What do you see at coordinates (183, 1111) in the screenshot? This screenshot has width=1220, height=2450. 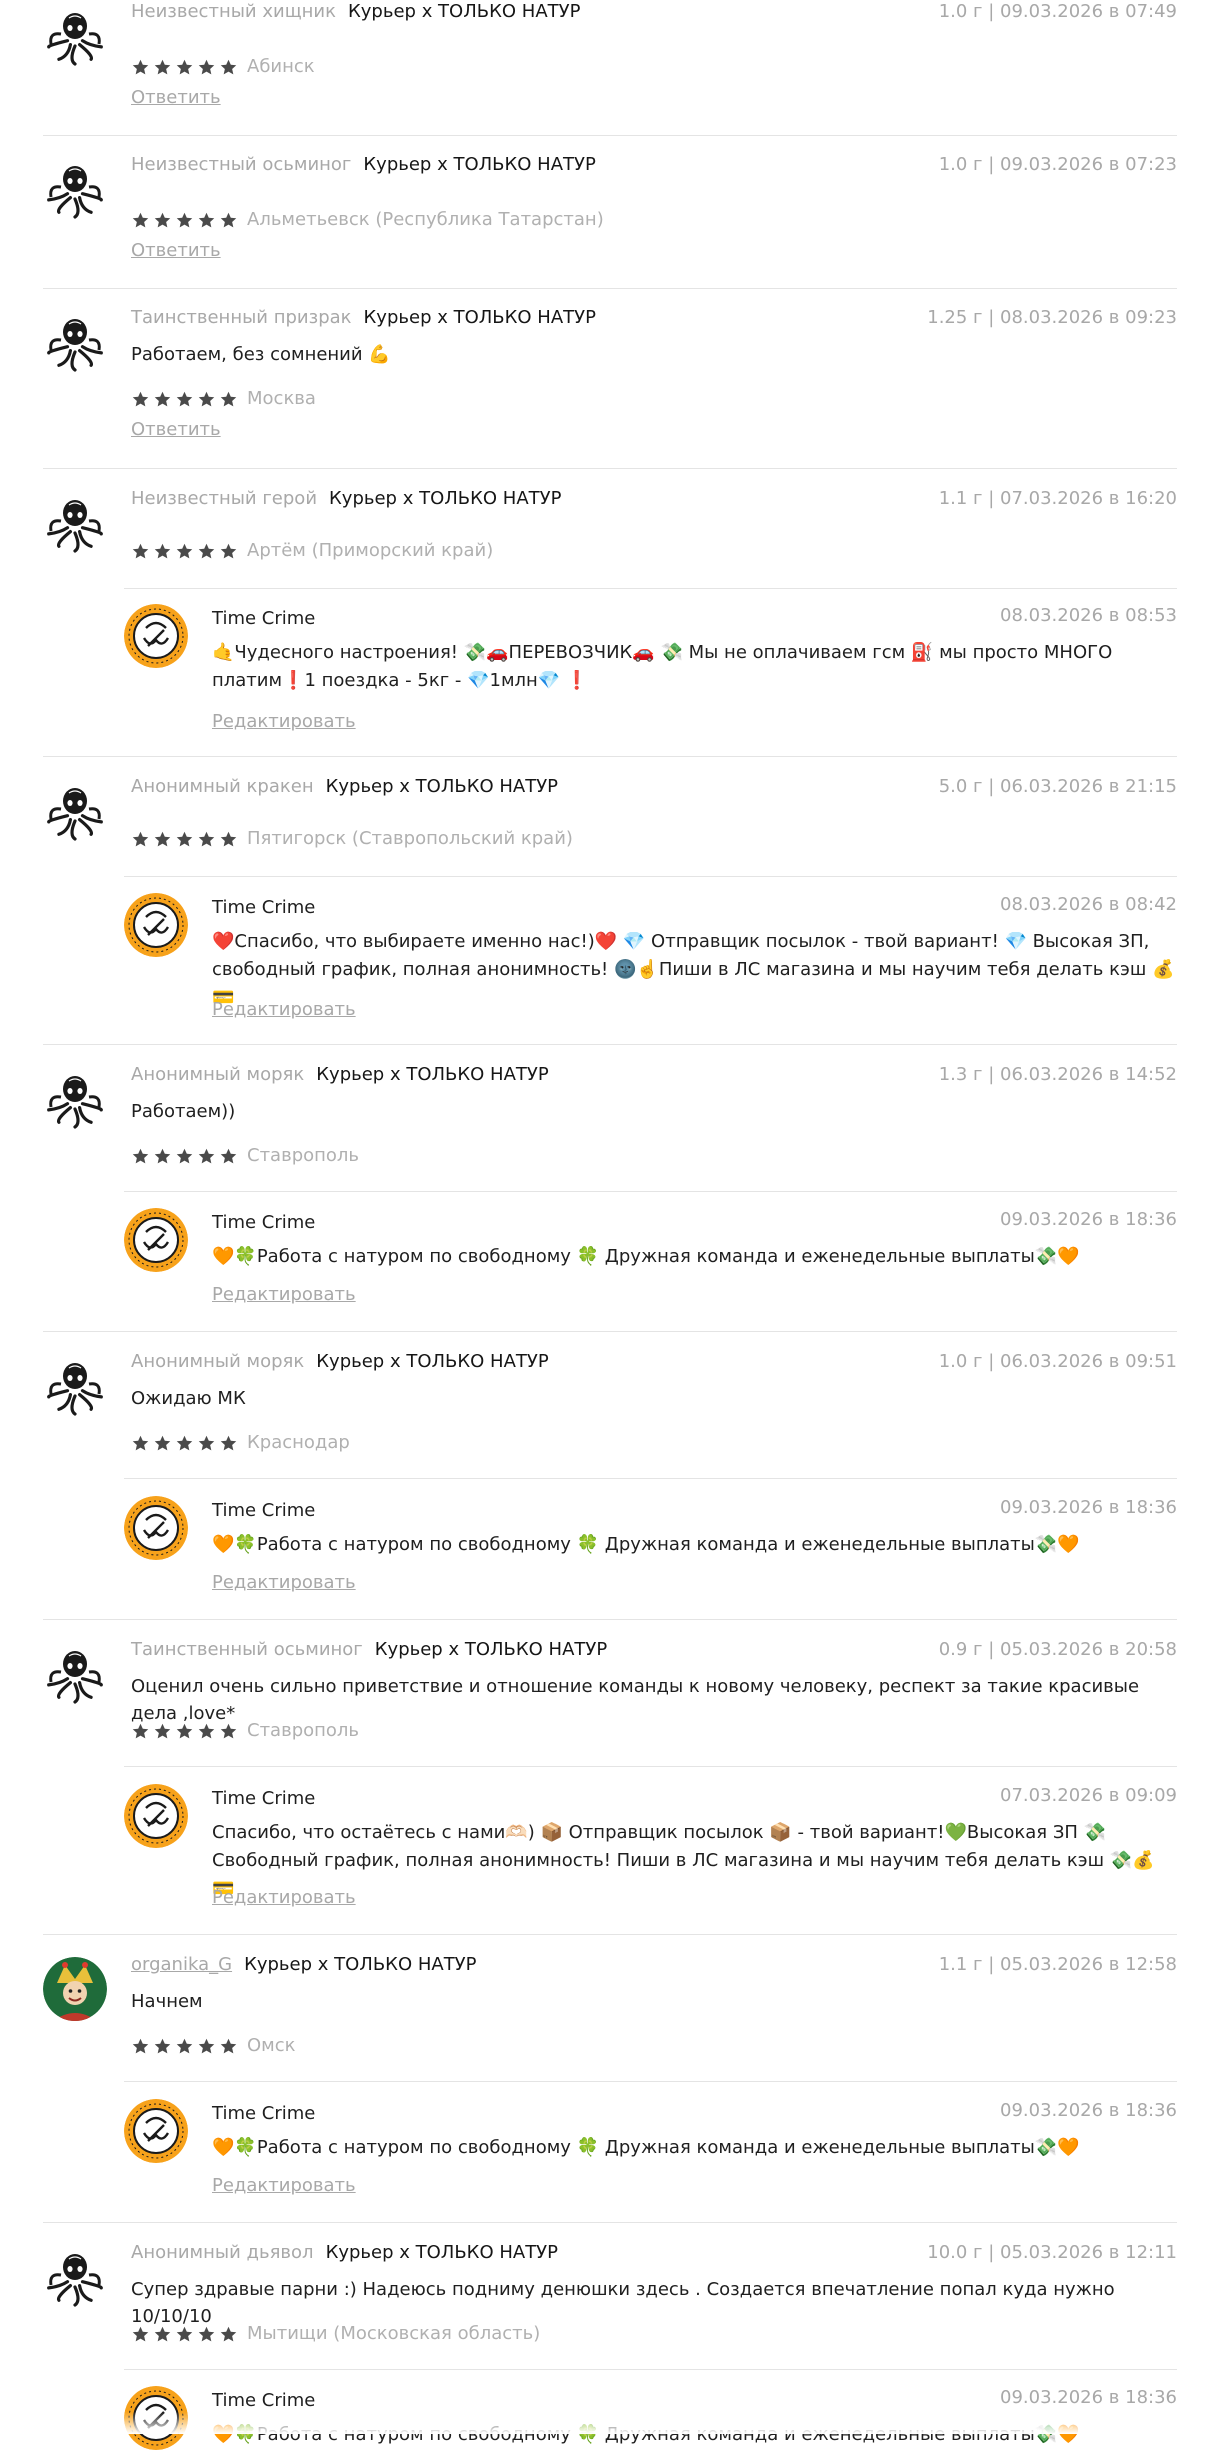 I see `review-text: Работаем))` at bounding box center [183, 1111].